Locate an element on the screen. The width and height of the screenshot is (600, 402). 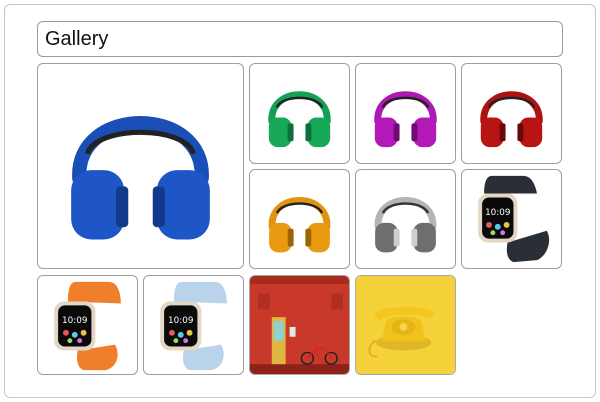
gallery-item-black-watch: 10:09 is located at coordinates (511, 219).